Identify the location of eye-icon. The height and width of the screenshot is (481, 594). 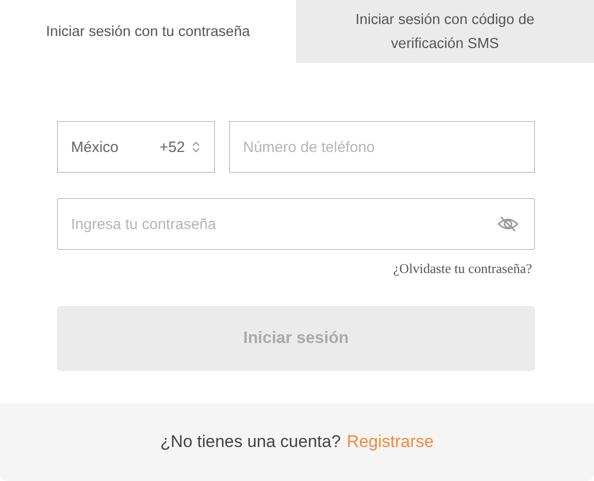
(508, 224).